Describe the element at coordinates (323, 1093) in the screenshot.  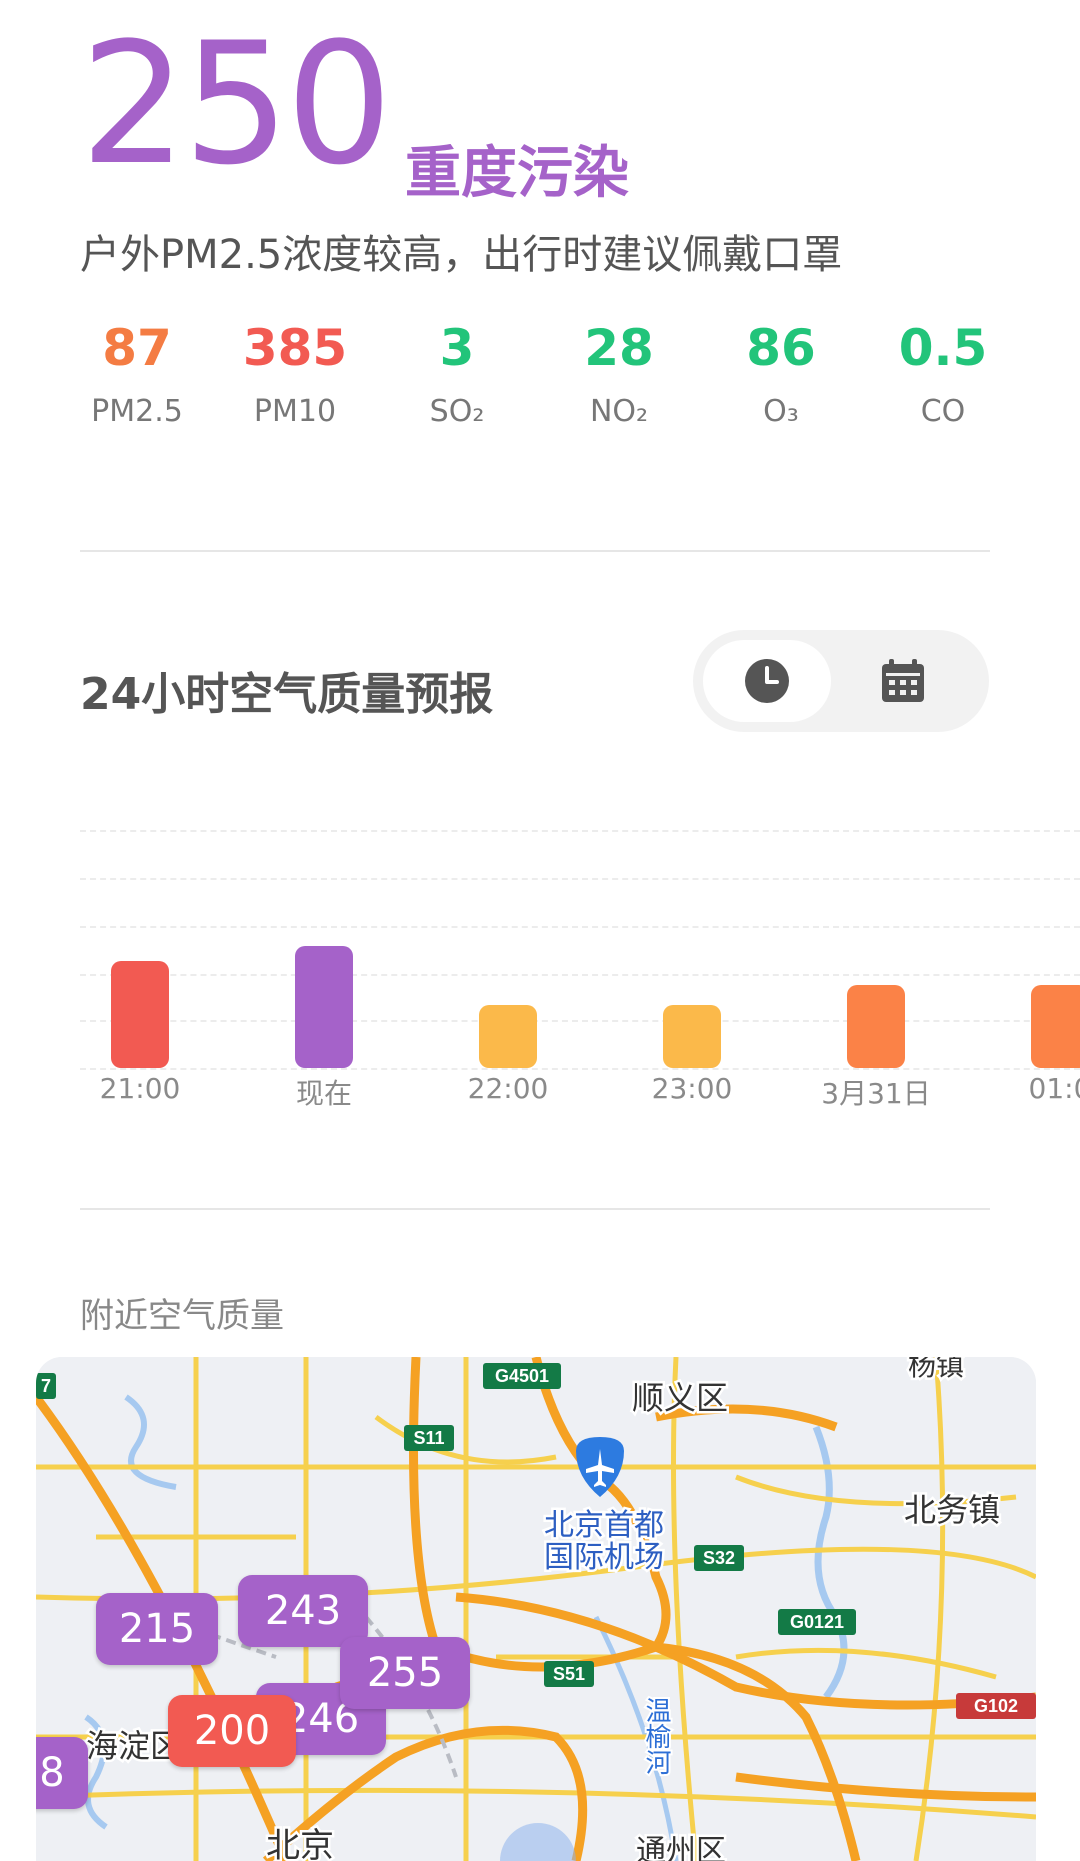
I see `forecast-time-label: 现在` at that location.